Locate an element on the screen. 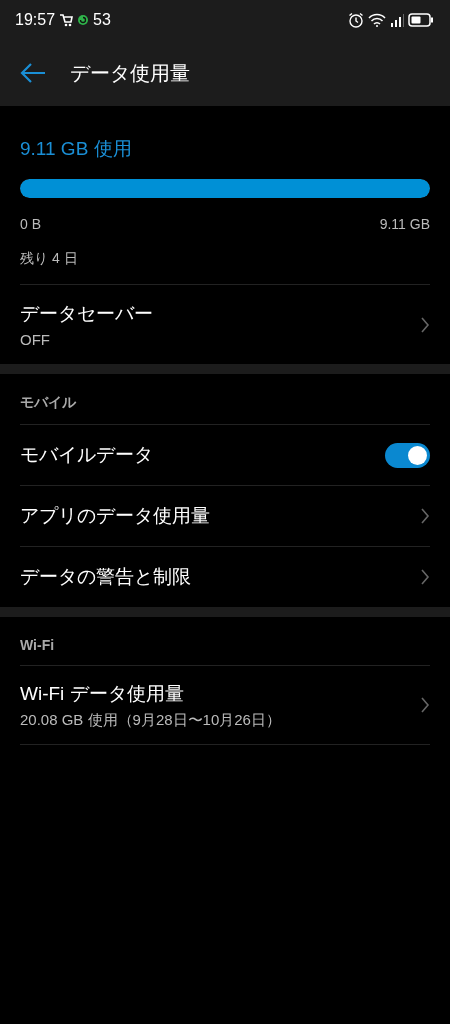  clock-time: 19:57 is located at coordinates (35, 20).